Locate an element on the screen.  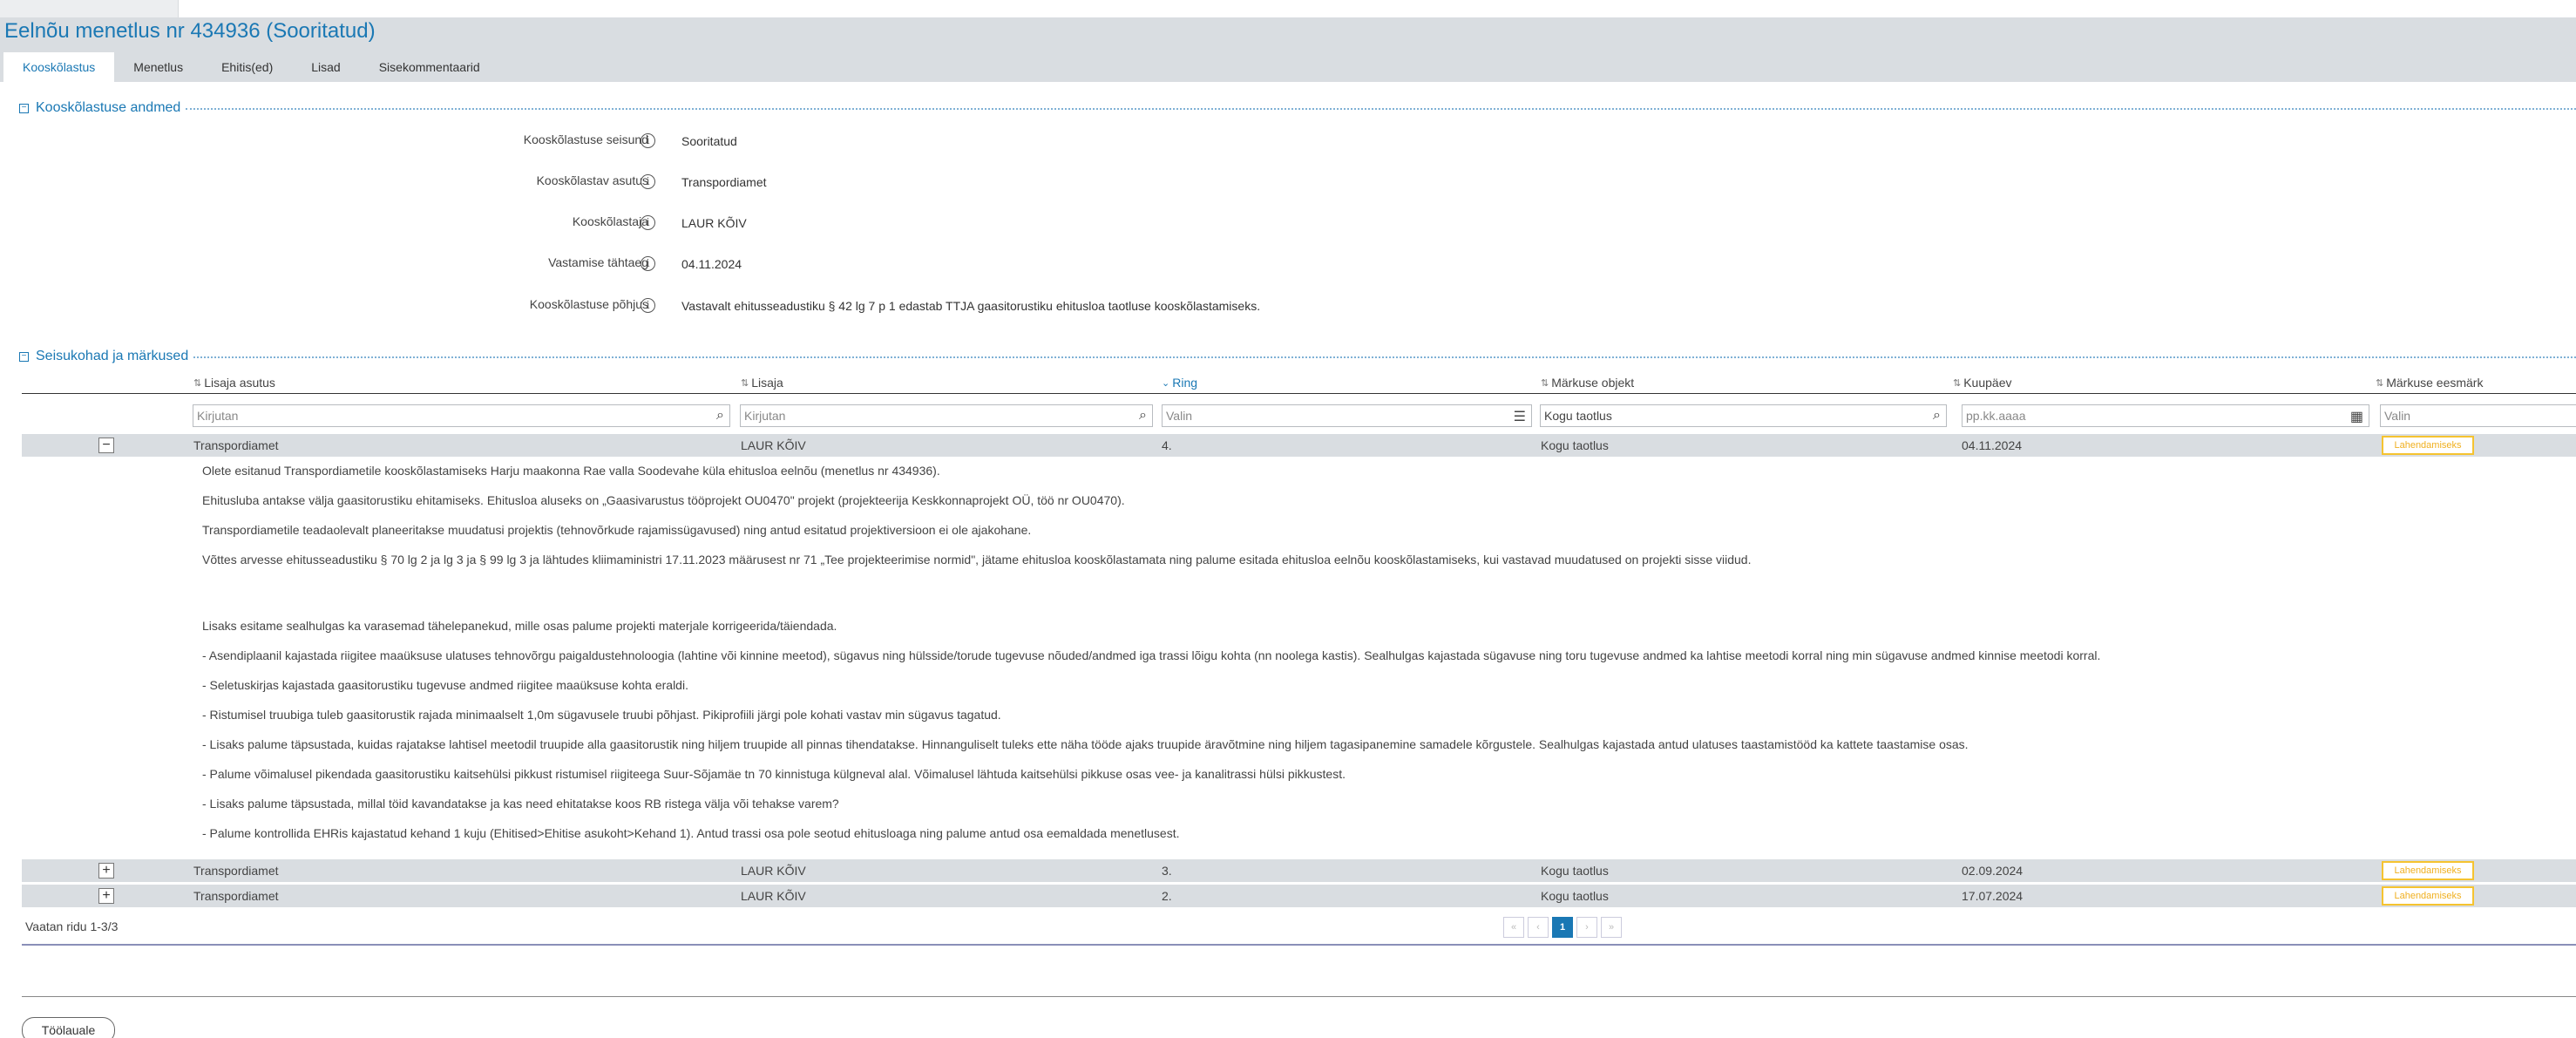
column-header-kuupaev: ⇅ Kuupäev is located at coordinates (1982, 382).